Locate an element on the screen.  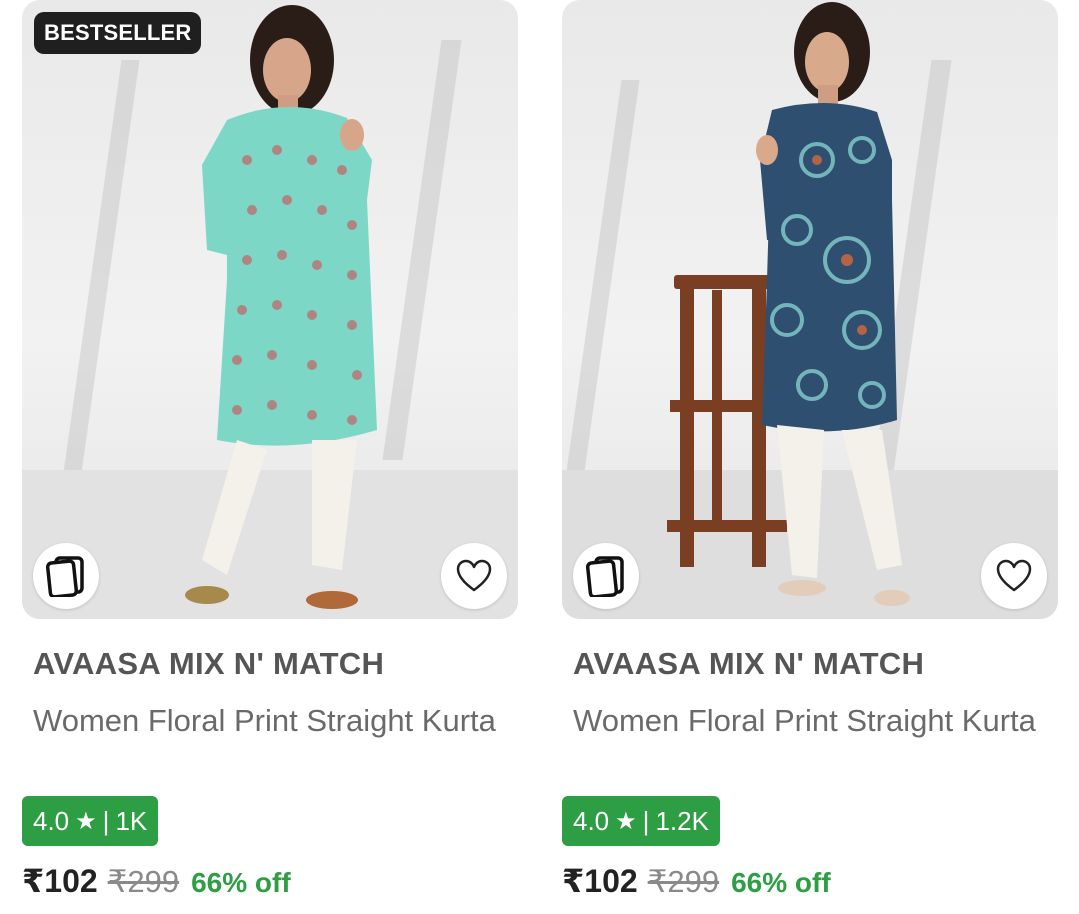
bestseller-badge: BESTSELLER is located at coordinates (118, 33).